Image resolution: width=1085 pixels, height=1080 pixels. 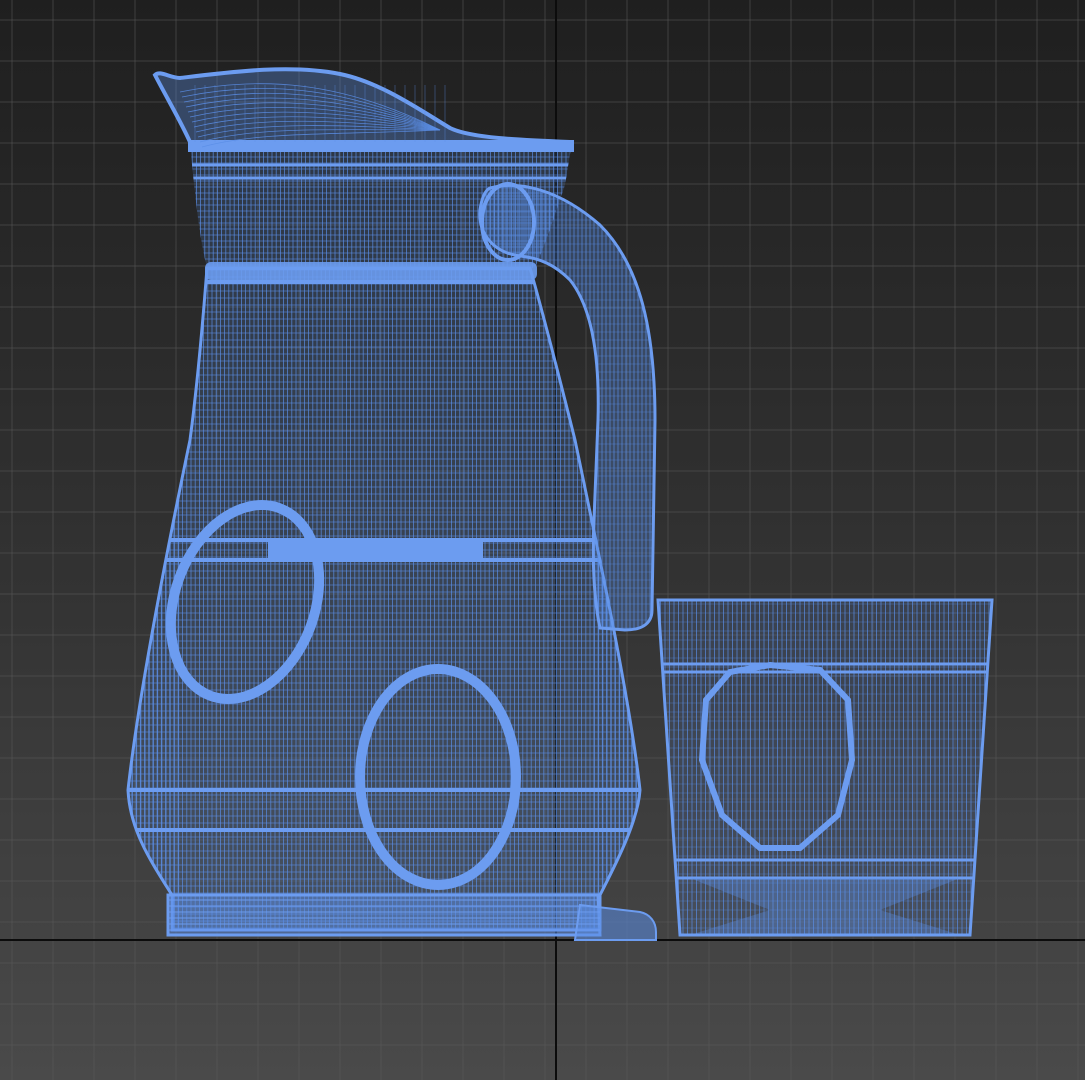 What do you see at coordinates (375, 550) in the screenshot?
I see `pitcher-liquid-level` at bounding box center [375, 550].